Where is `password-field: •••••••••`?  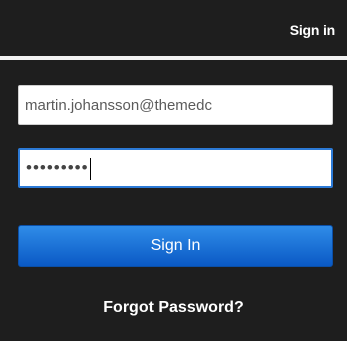 password-field: ••••••••• is located at coordinates (175, 168).